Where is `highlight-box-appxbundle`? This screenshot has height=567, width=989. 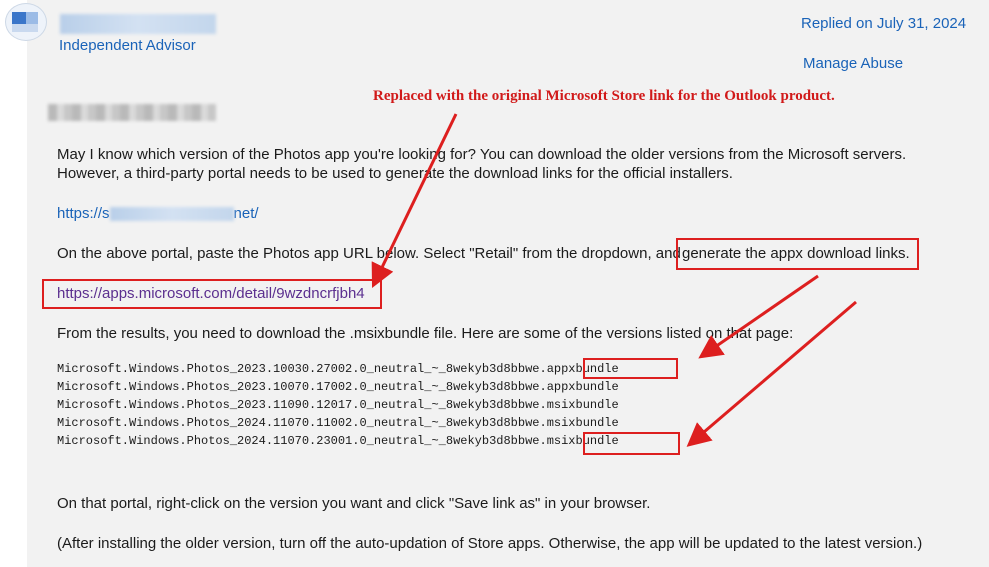
highlight-box-appxbundle is located at coordinates (630, 368).